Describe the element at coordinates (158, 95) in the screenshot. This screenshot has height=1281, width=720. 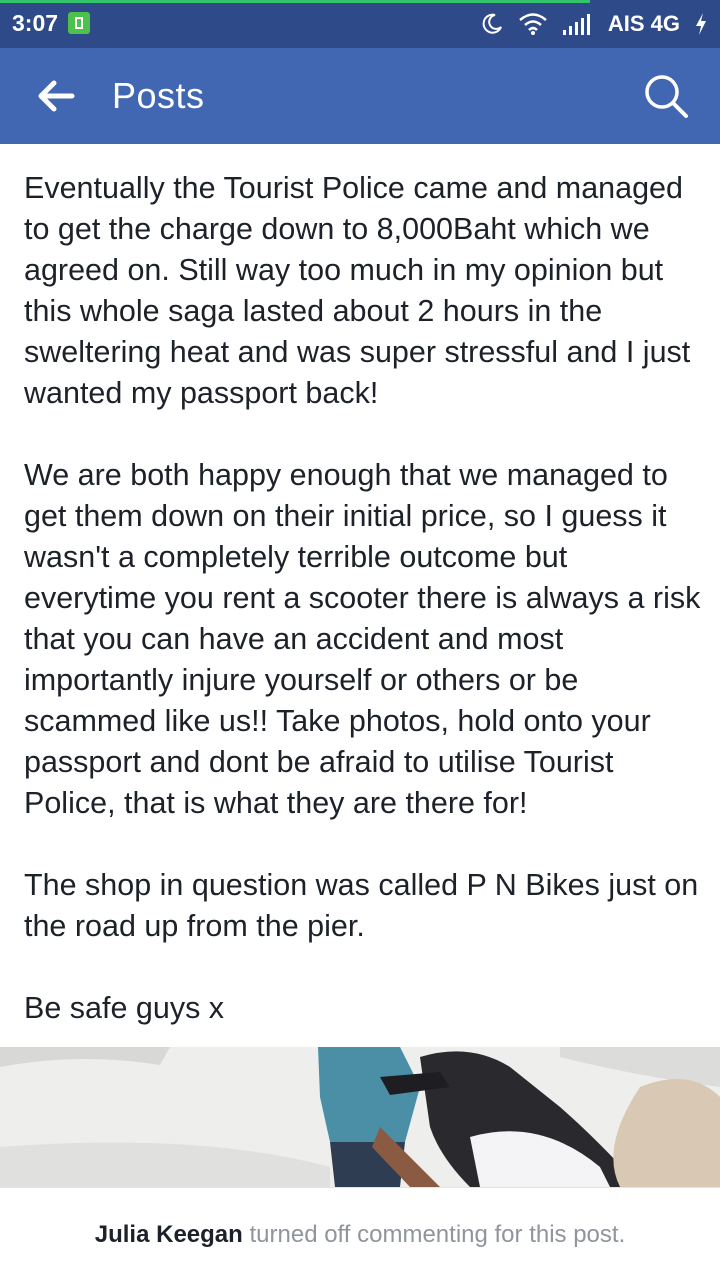
I see `page-title: Posts` at that location.